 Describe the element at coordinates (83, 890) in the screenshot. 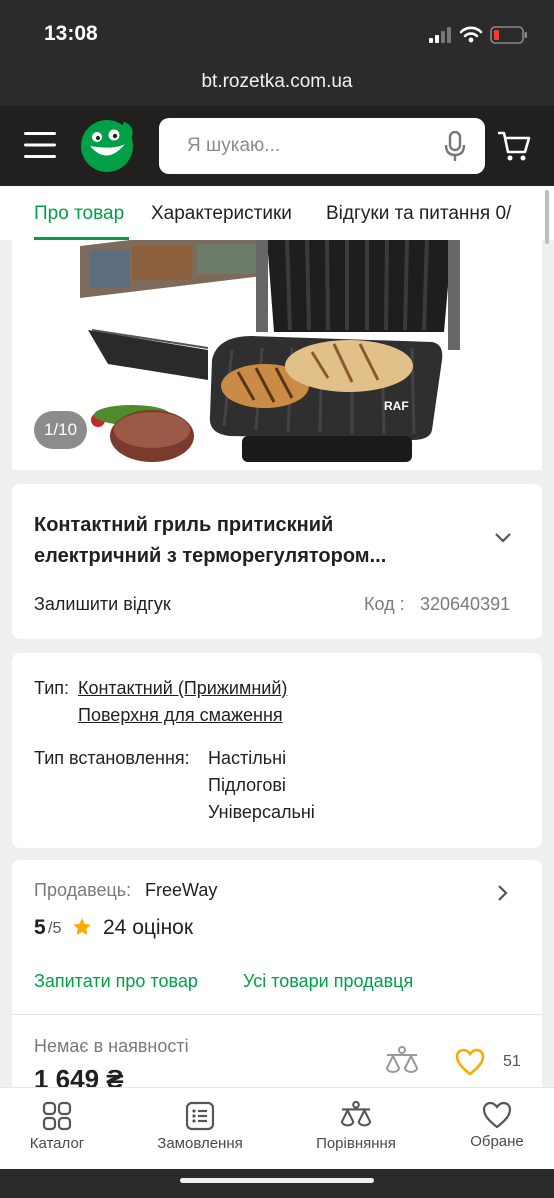

I see `seller-label: Продавець:` at that location.